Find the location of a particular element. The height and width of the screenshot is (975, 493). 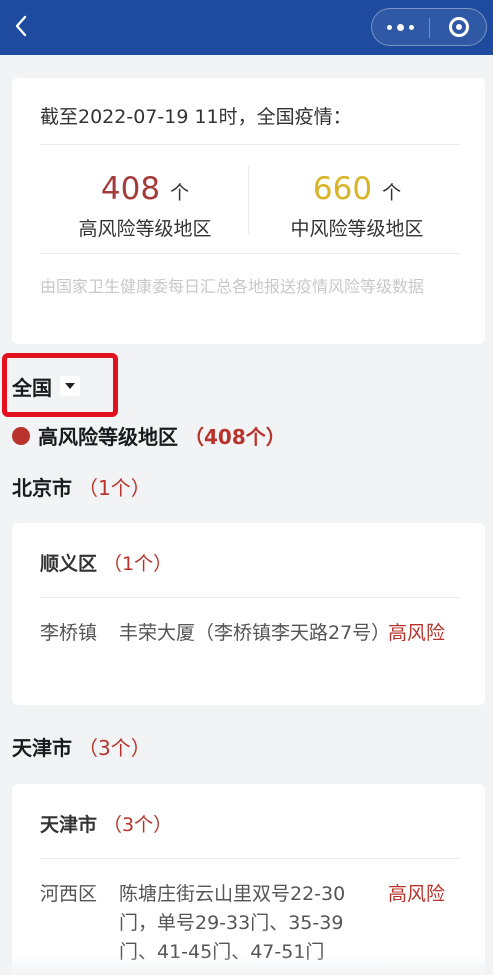

section-title: 高风险等级地区 is located at coordinates (108, 437).